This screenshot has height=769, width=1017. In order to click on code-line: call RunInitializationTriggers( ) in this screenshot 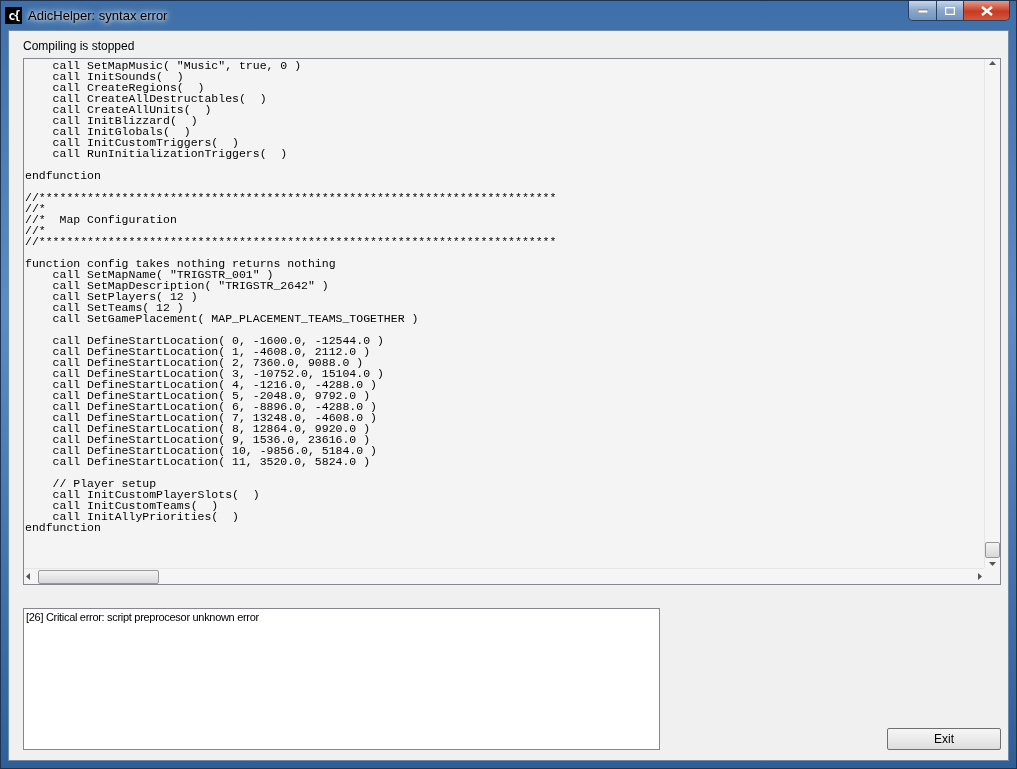, I will do `click(170, 153)`.